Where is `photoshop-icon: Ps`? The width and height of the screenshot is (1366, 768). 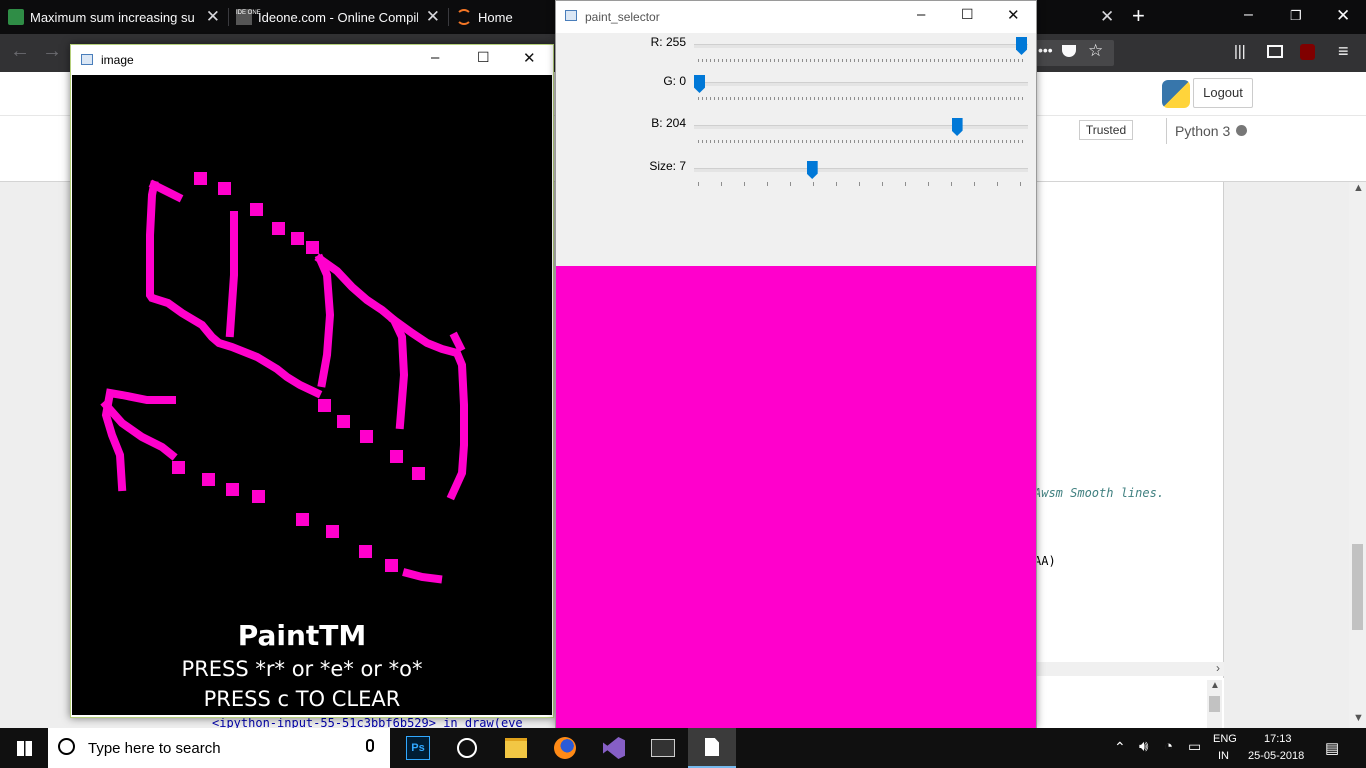 photoshop-icon: Ps is located at coordinates (418, 748).